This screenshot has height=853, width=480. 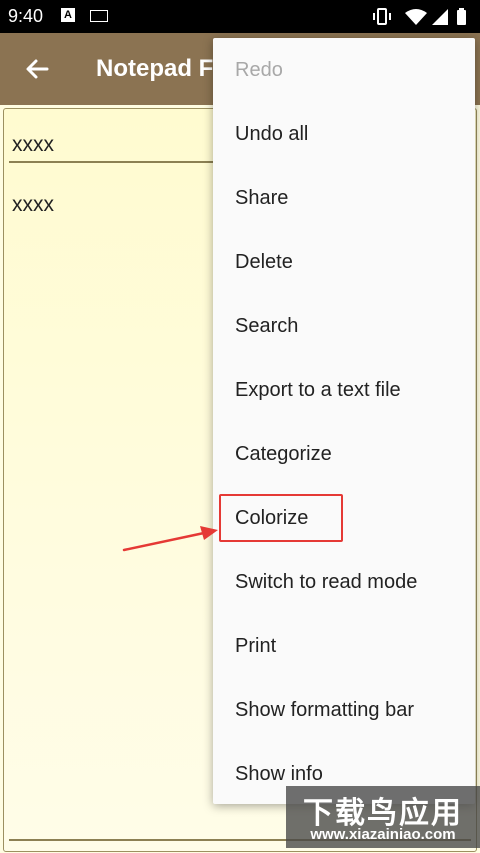 What do you see at coordinates (344, 582) in the screenshot?
I see `menu-item-read-mode: Switch to read mode` at bounding box center [344, 582].